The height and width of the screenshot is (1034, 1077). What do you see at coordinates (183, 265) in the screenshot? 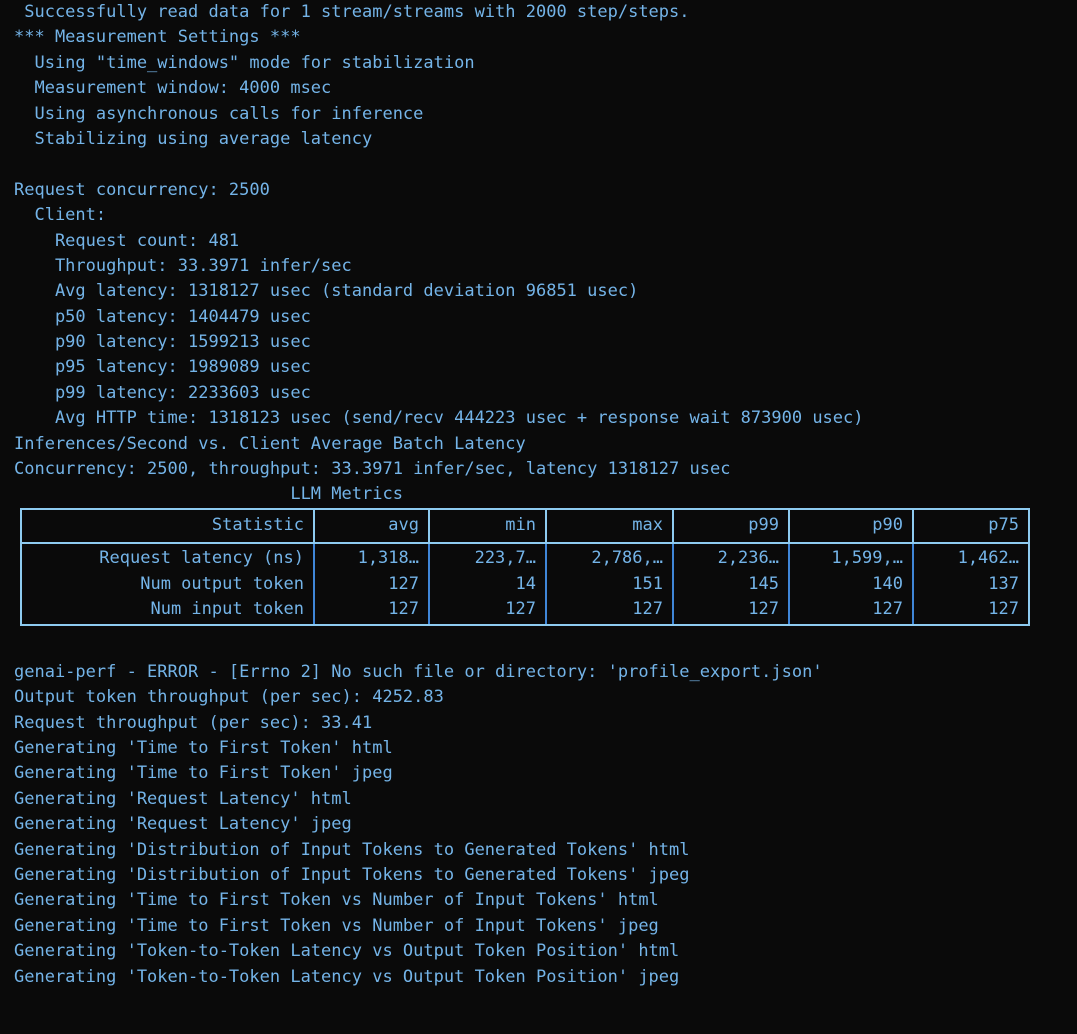
I see `log-line-10: Throughput: 33.3971 infer/sec` at bounding box center [183, 265].